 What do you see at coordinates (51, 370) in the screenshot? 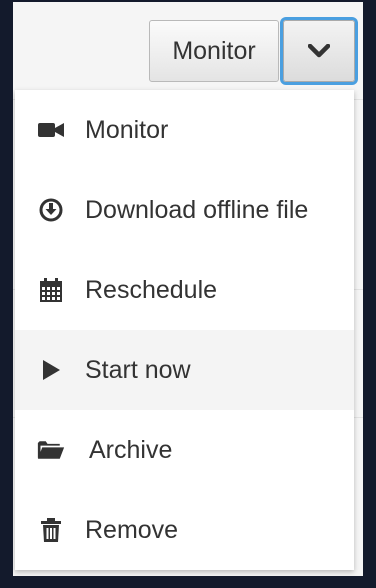
I see `play-icon` at bounding box center [51, 370].